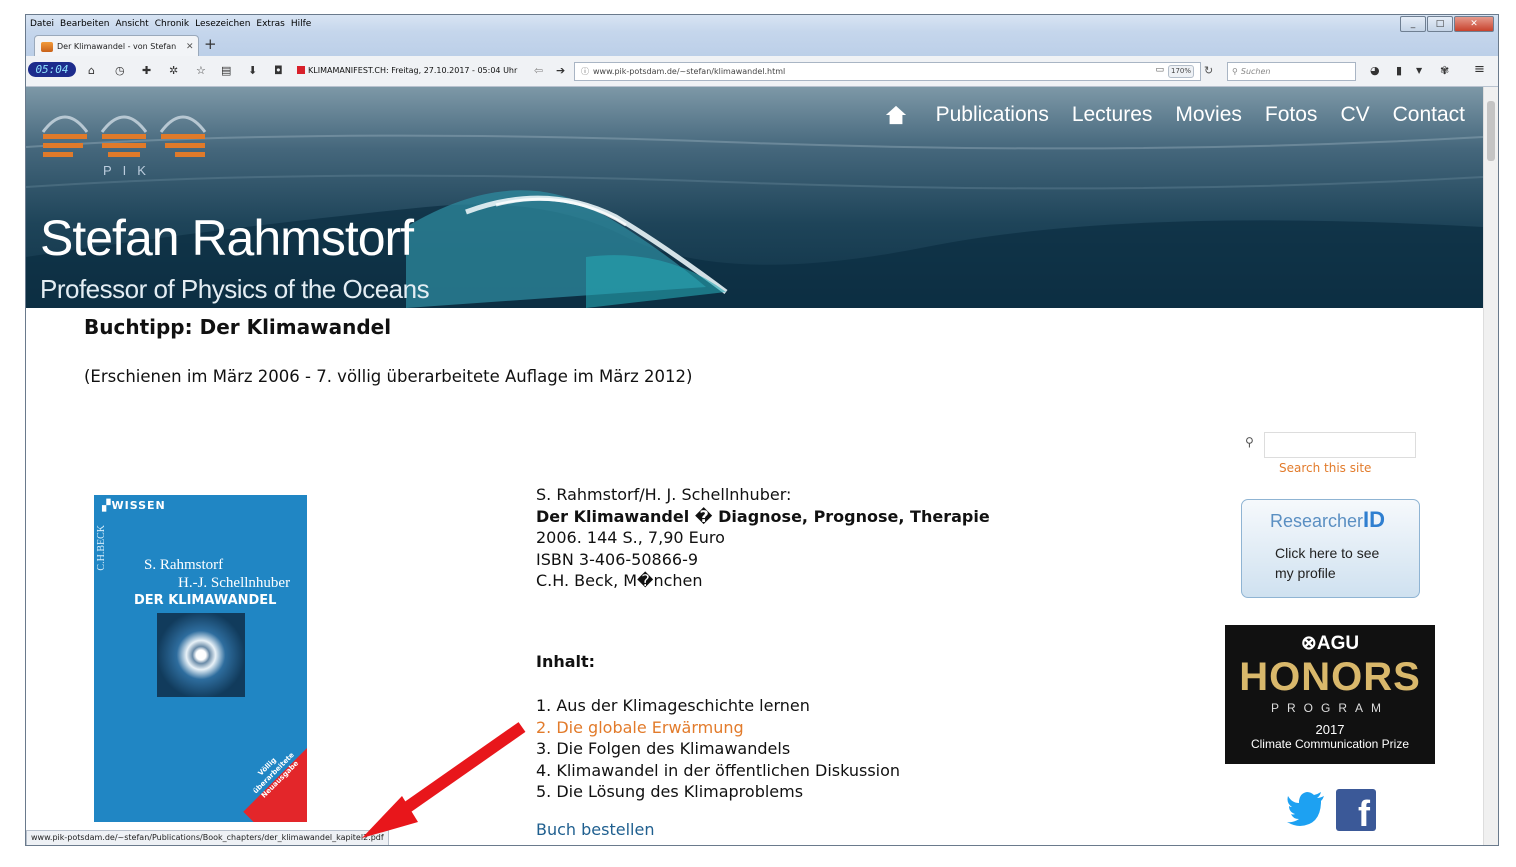 This screenshot has width=1516, height=867. What do you see at coordinates (205, 600) in the screenshot?
I see `cover-title: DER KLIMAWANDEL` at bounding box center [205, 600].